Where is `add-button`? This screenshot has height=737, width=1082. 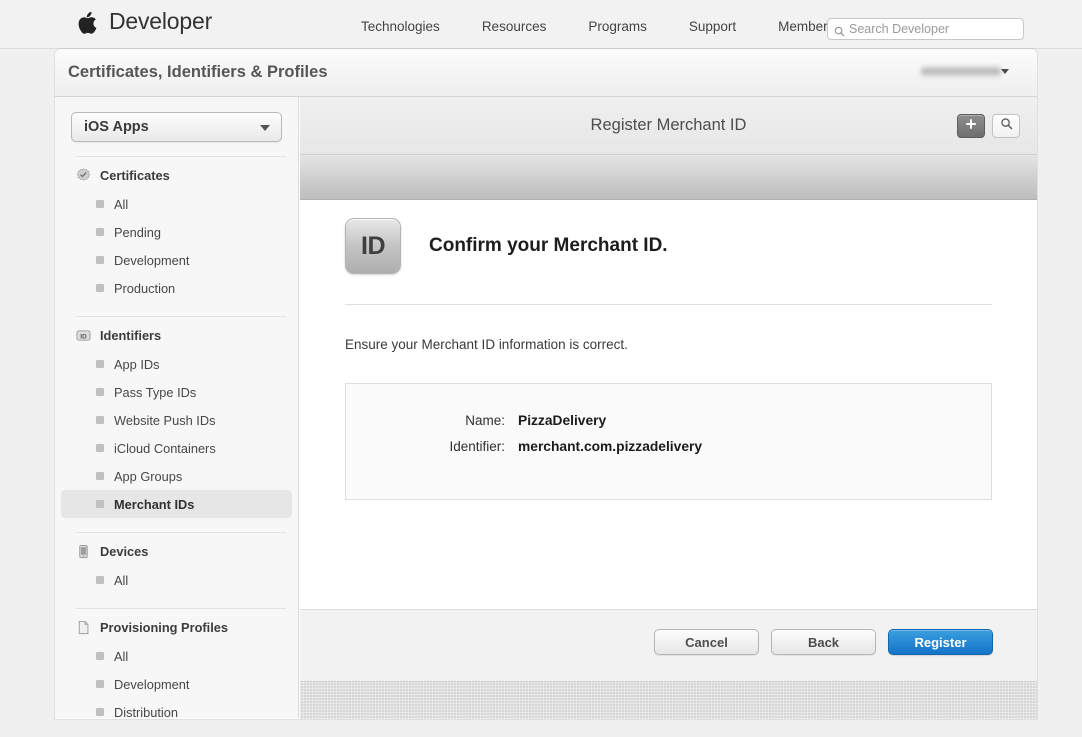 add-button is located at coordinates (971, 126).